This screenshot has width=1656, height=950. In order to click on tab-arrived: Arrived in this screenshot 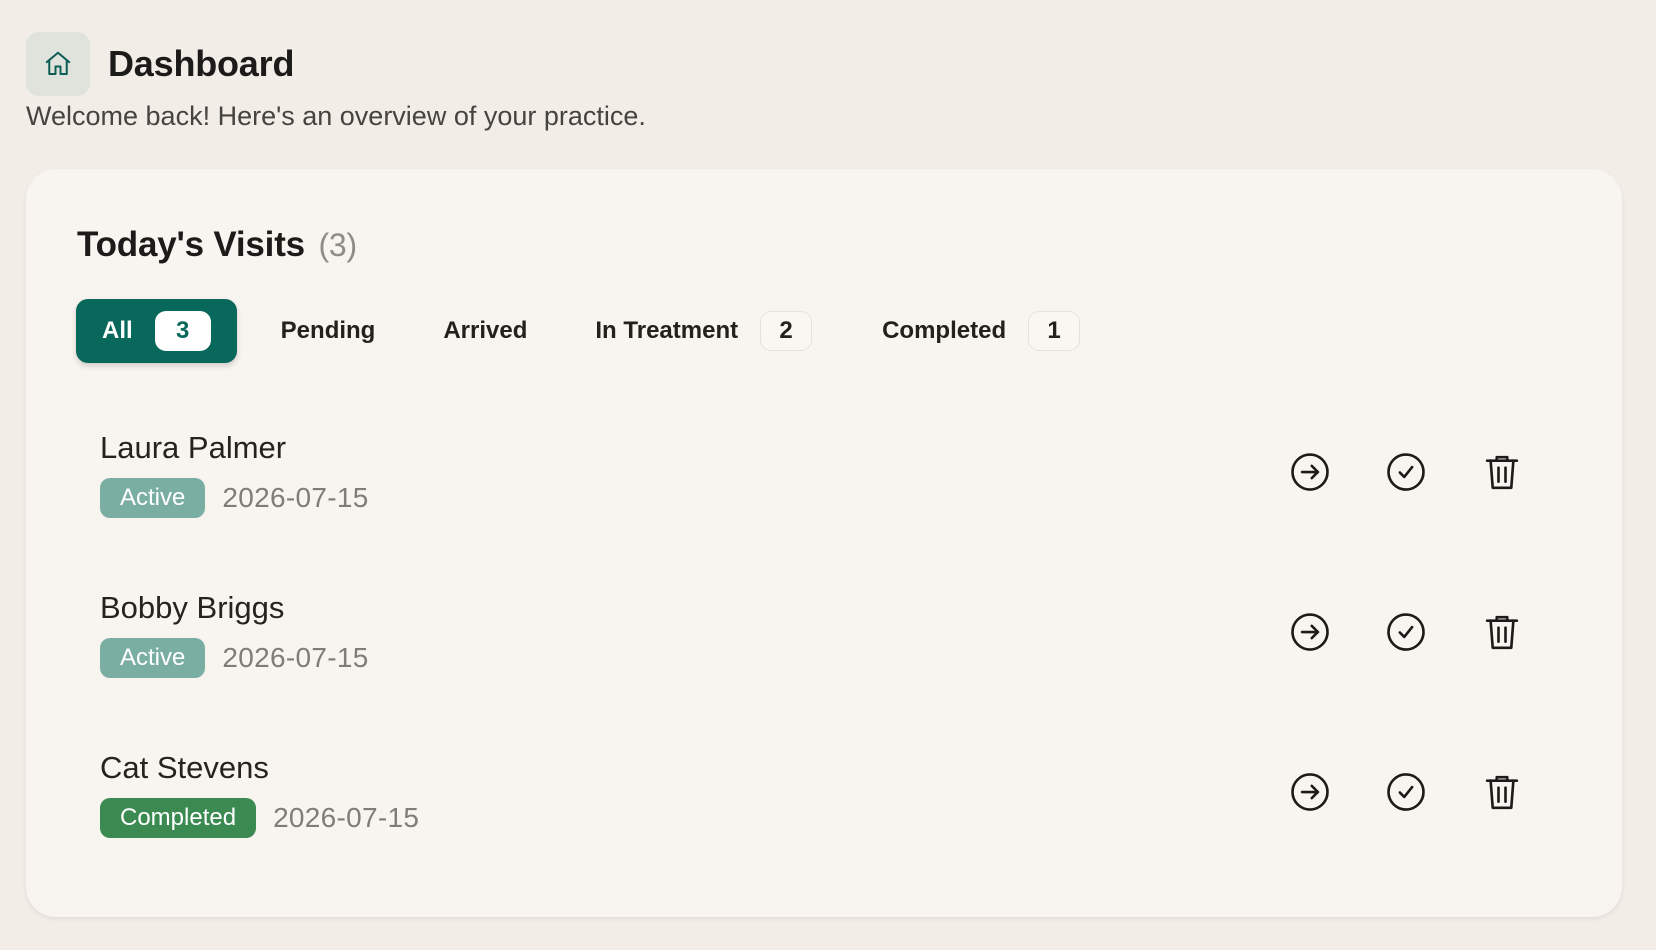, I will do `click(485, 331)`.